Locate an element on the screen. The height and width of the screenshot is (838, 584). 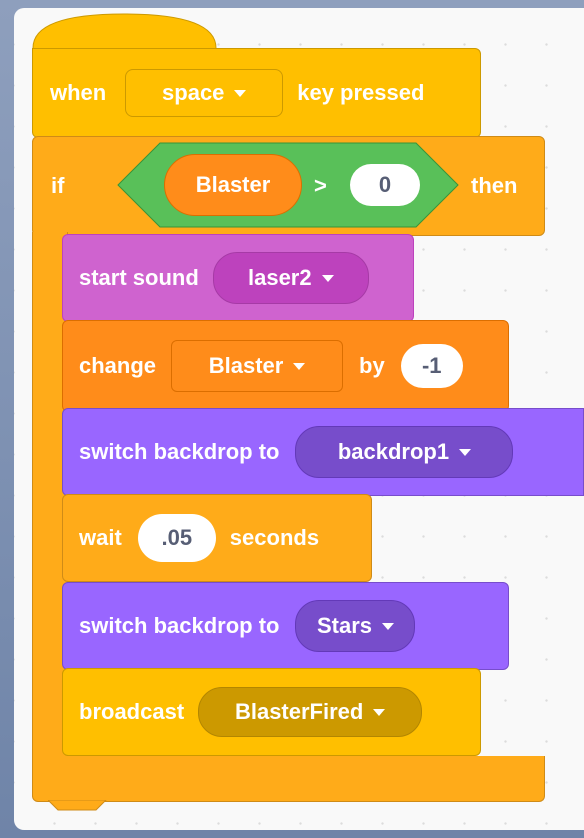
key-pressed-label: key pressed is located at coordinates (361, 92).